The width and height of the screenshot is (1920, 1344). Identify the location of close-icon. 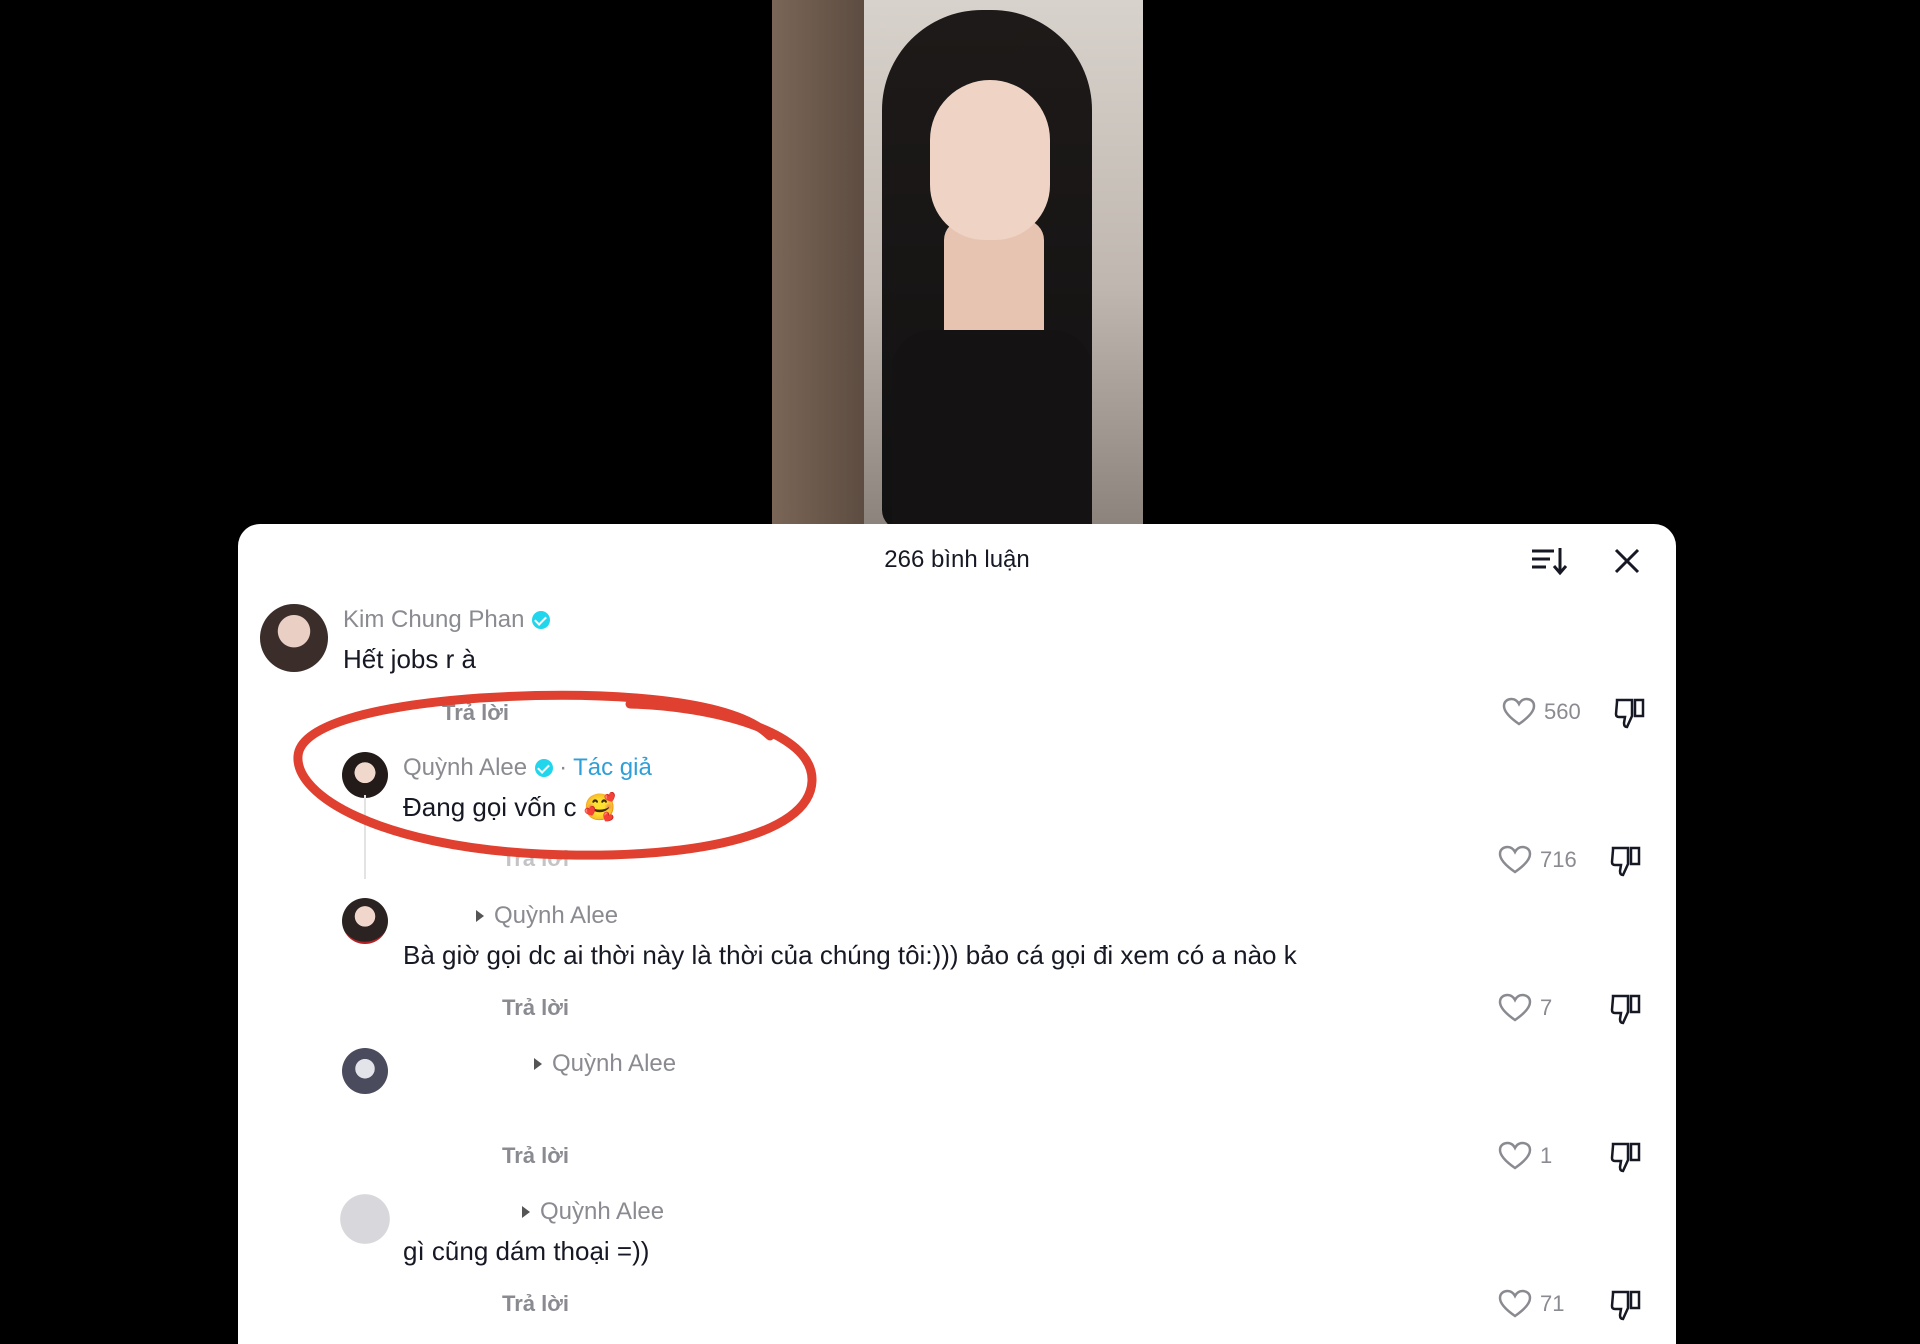
(1627, 561).